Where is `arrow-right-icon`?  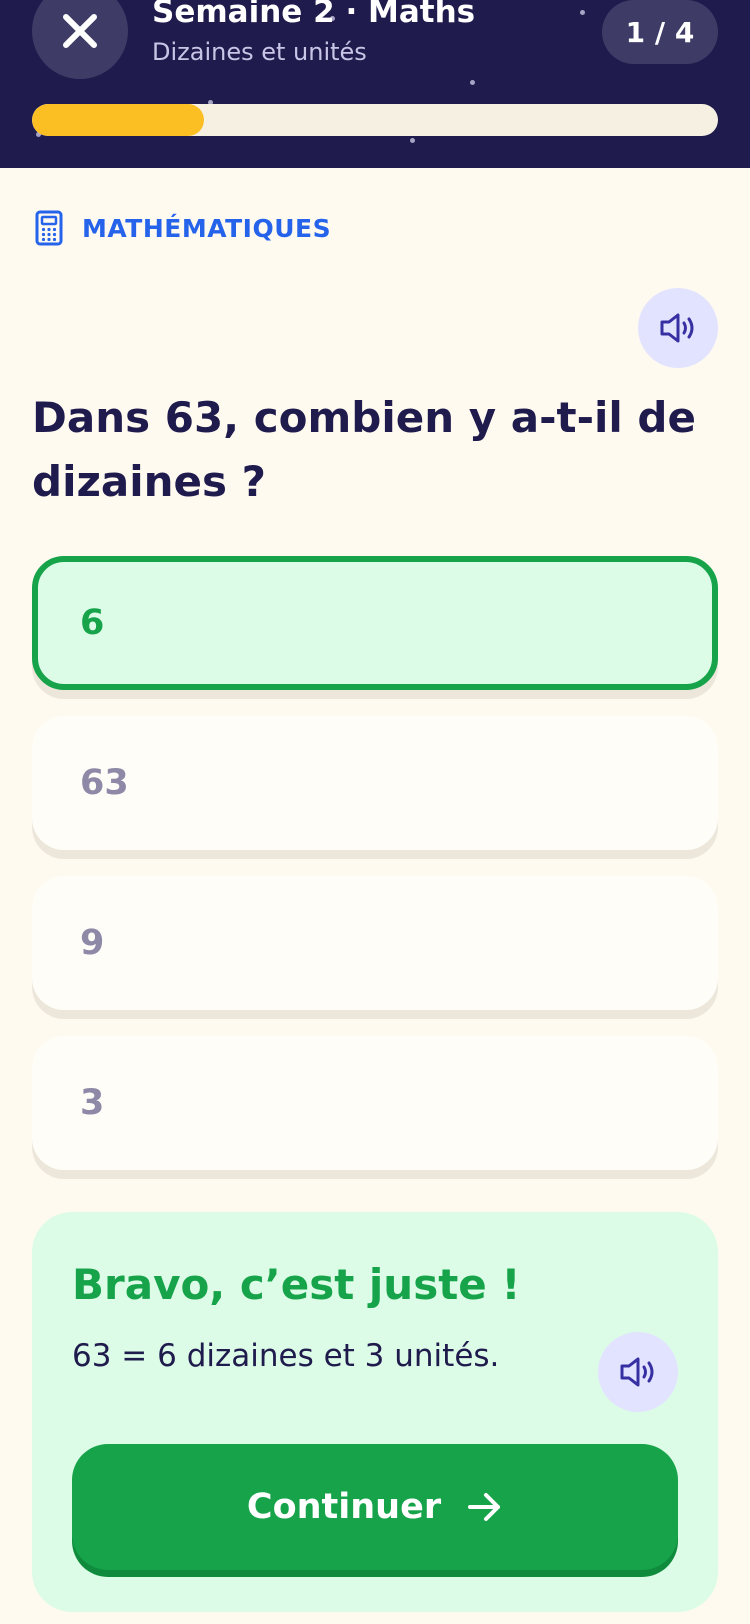 arrow-right-icon is located at coordinates (484, 1507).